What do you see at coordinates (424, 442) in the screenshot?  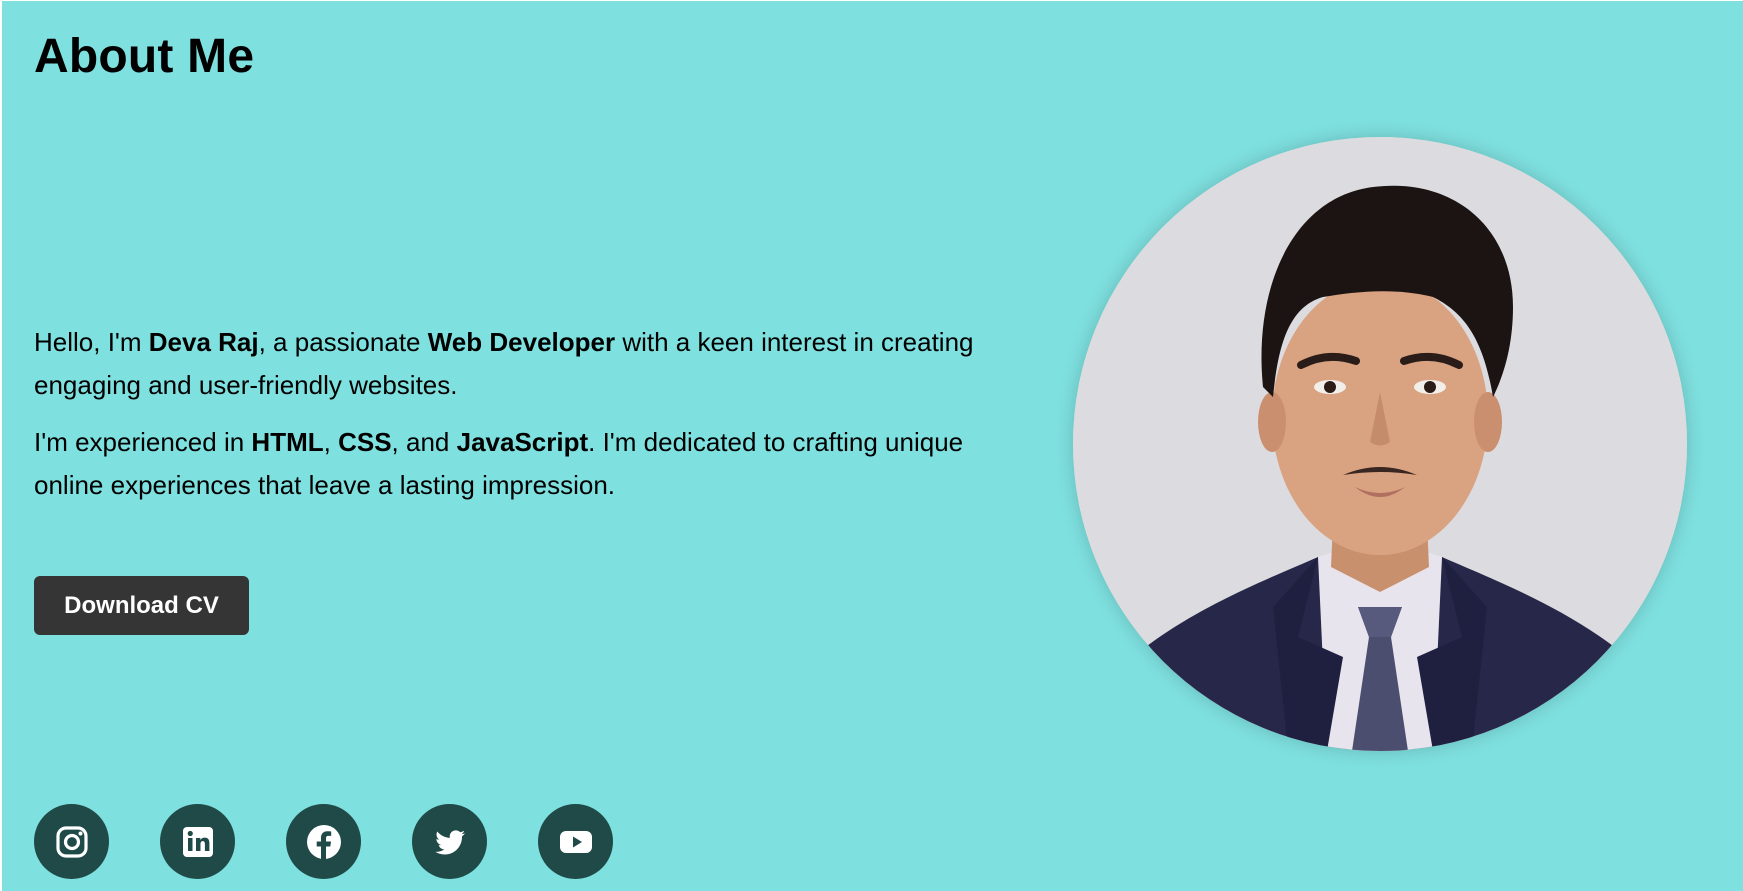 I see `skills-text: , and` at bounding box center [424, 442].